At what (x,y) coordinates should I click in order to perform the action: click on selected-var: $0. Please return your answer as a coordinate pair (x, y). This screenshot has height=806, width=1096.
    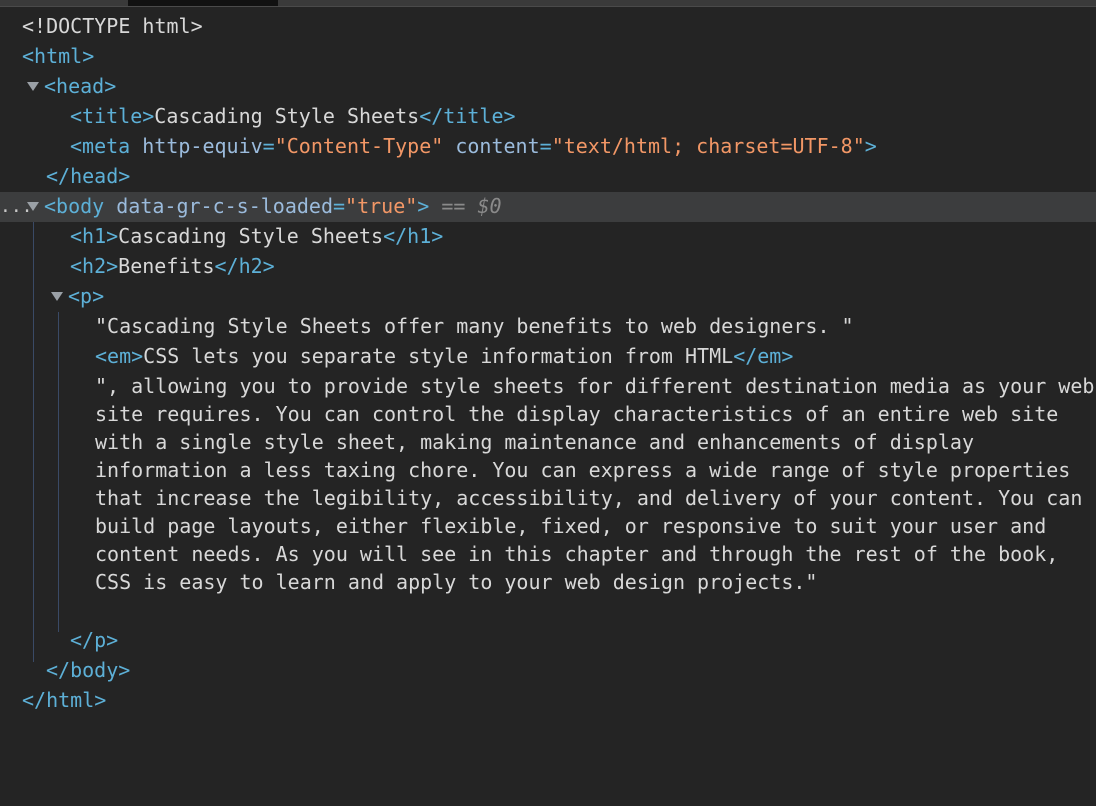
    Looking at the image, I should click on (489, 206).